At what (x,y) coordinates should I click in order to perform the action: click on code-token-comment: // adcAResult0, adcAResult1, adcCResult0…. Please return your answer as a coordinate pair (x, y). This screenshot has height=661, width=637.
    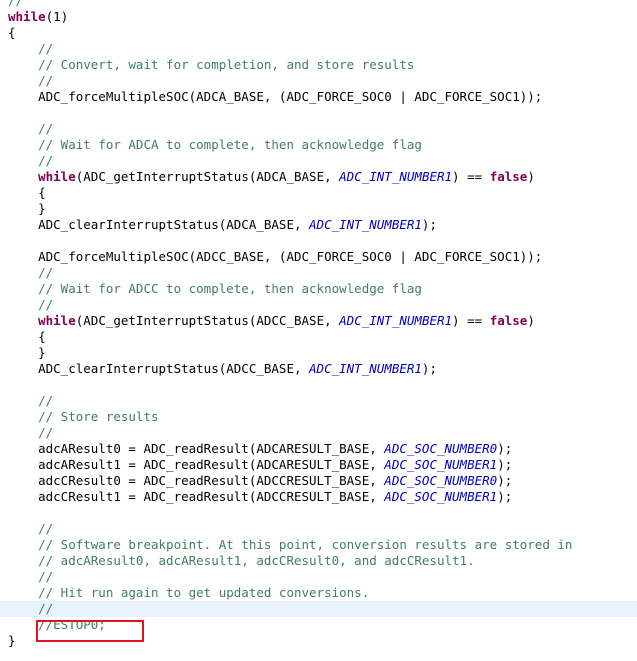
    Looking at the image, I should click on (241, 560).